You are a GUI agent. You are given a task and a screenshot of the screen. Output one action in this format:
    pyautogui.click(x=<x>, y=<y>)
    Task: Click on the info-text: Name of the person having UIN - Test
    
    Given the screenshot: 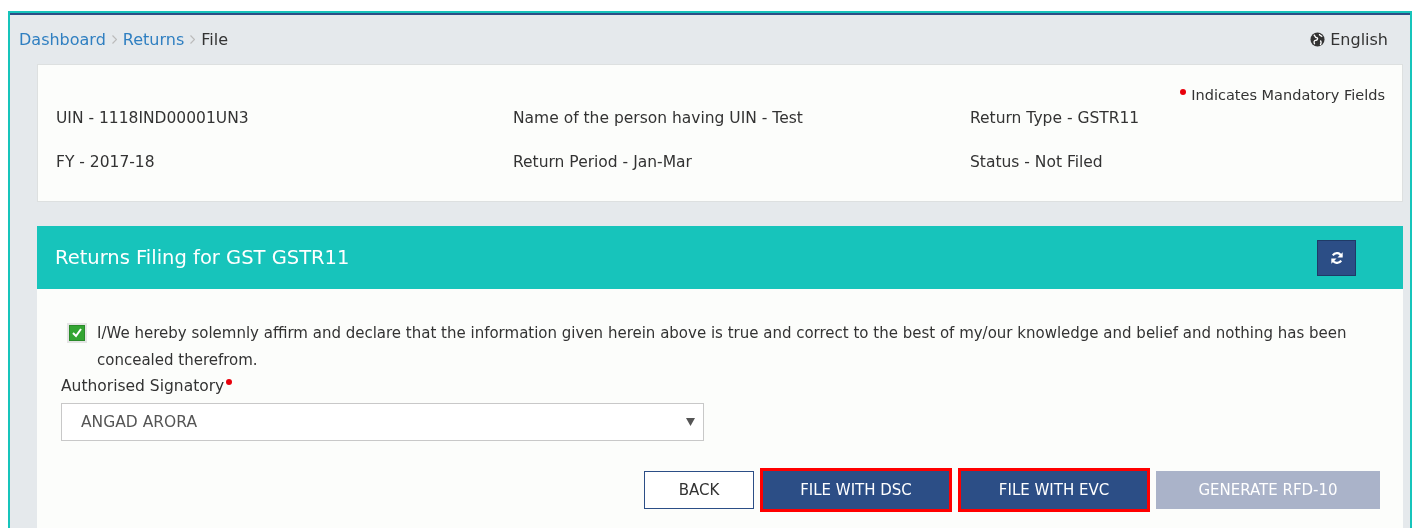 What is the action you would take?
    pyautogui.click(x=658, y=118)
    